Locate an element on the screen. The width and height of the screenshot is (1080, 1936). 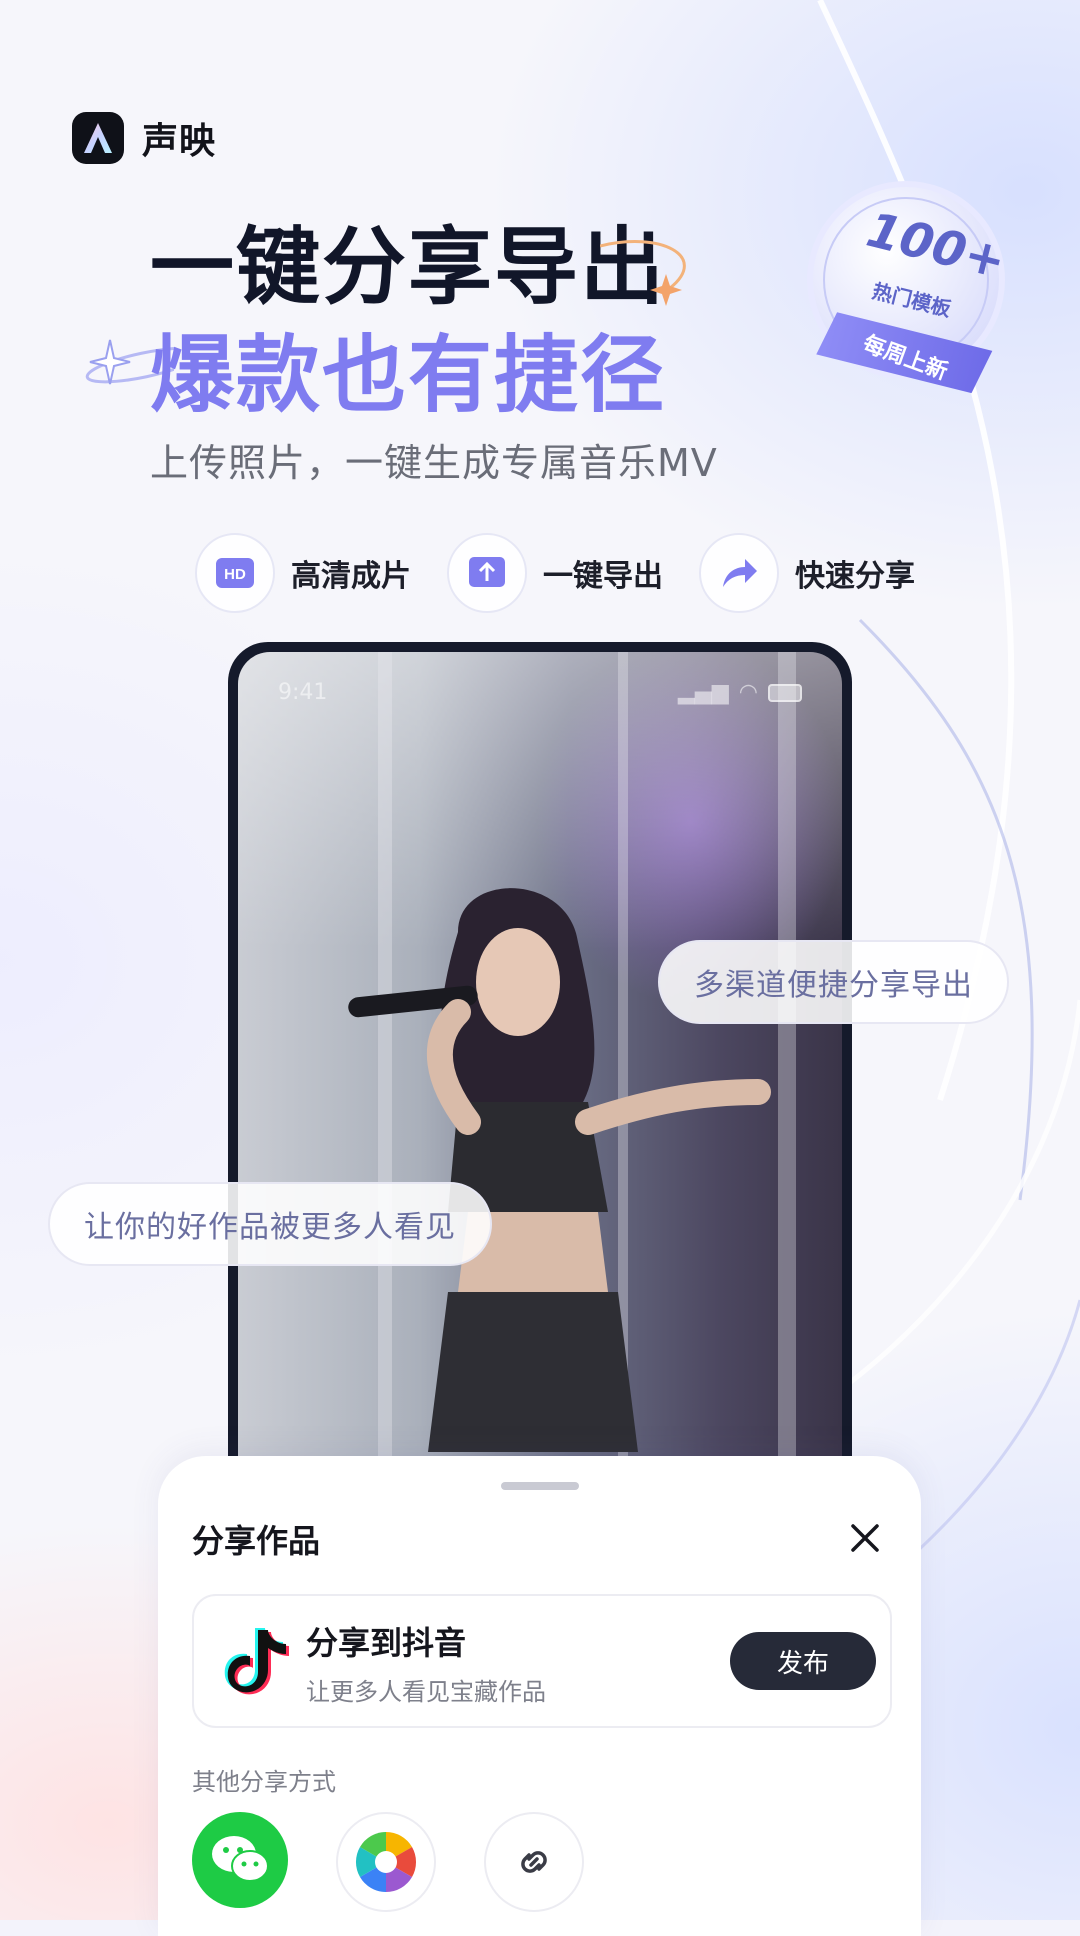
douyin-share-card: 分享到抖音 让更多人看见宝藏作品 发布 is located at coordinates (542, 1661).